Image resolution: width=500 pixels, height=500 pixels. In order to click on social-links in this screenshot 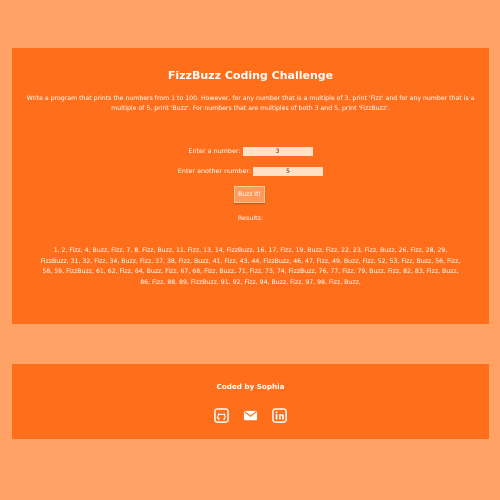, I will do `click(250, 415)`.